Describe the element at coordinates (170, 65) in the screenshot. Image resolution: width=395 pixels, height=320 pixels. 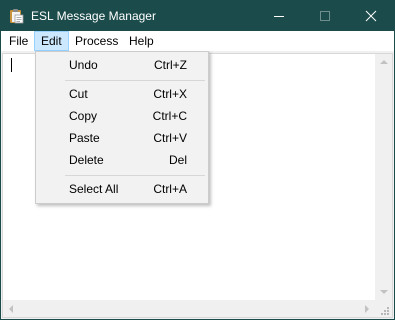
I see `menu-item-shortcut: Ctrl+Z` at that location.